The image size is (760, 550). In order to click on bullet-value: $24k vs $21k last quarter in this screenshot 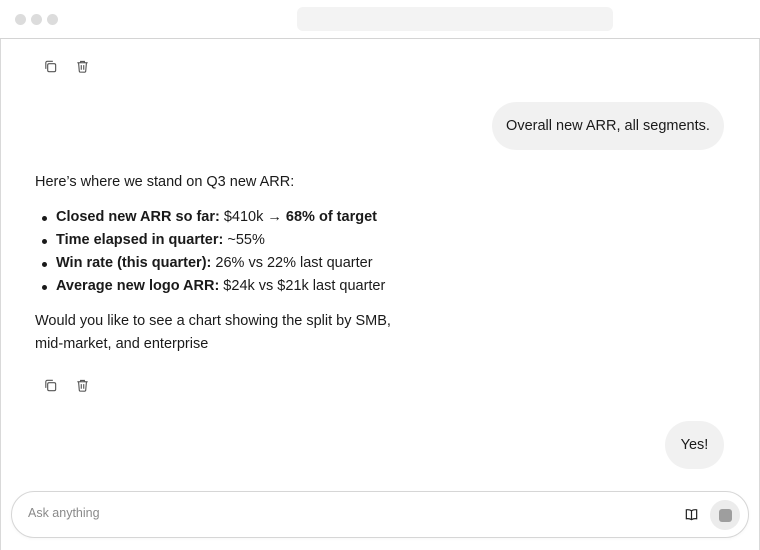, I will do `click(302, 286)`.